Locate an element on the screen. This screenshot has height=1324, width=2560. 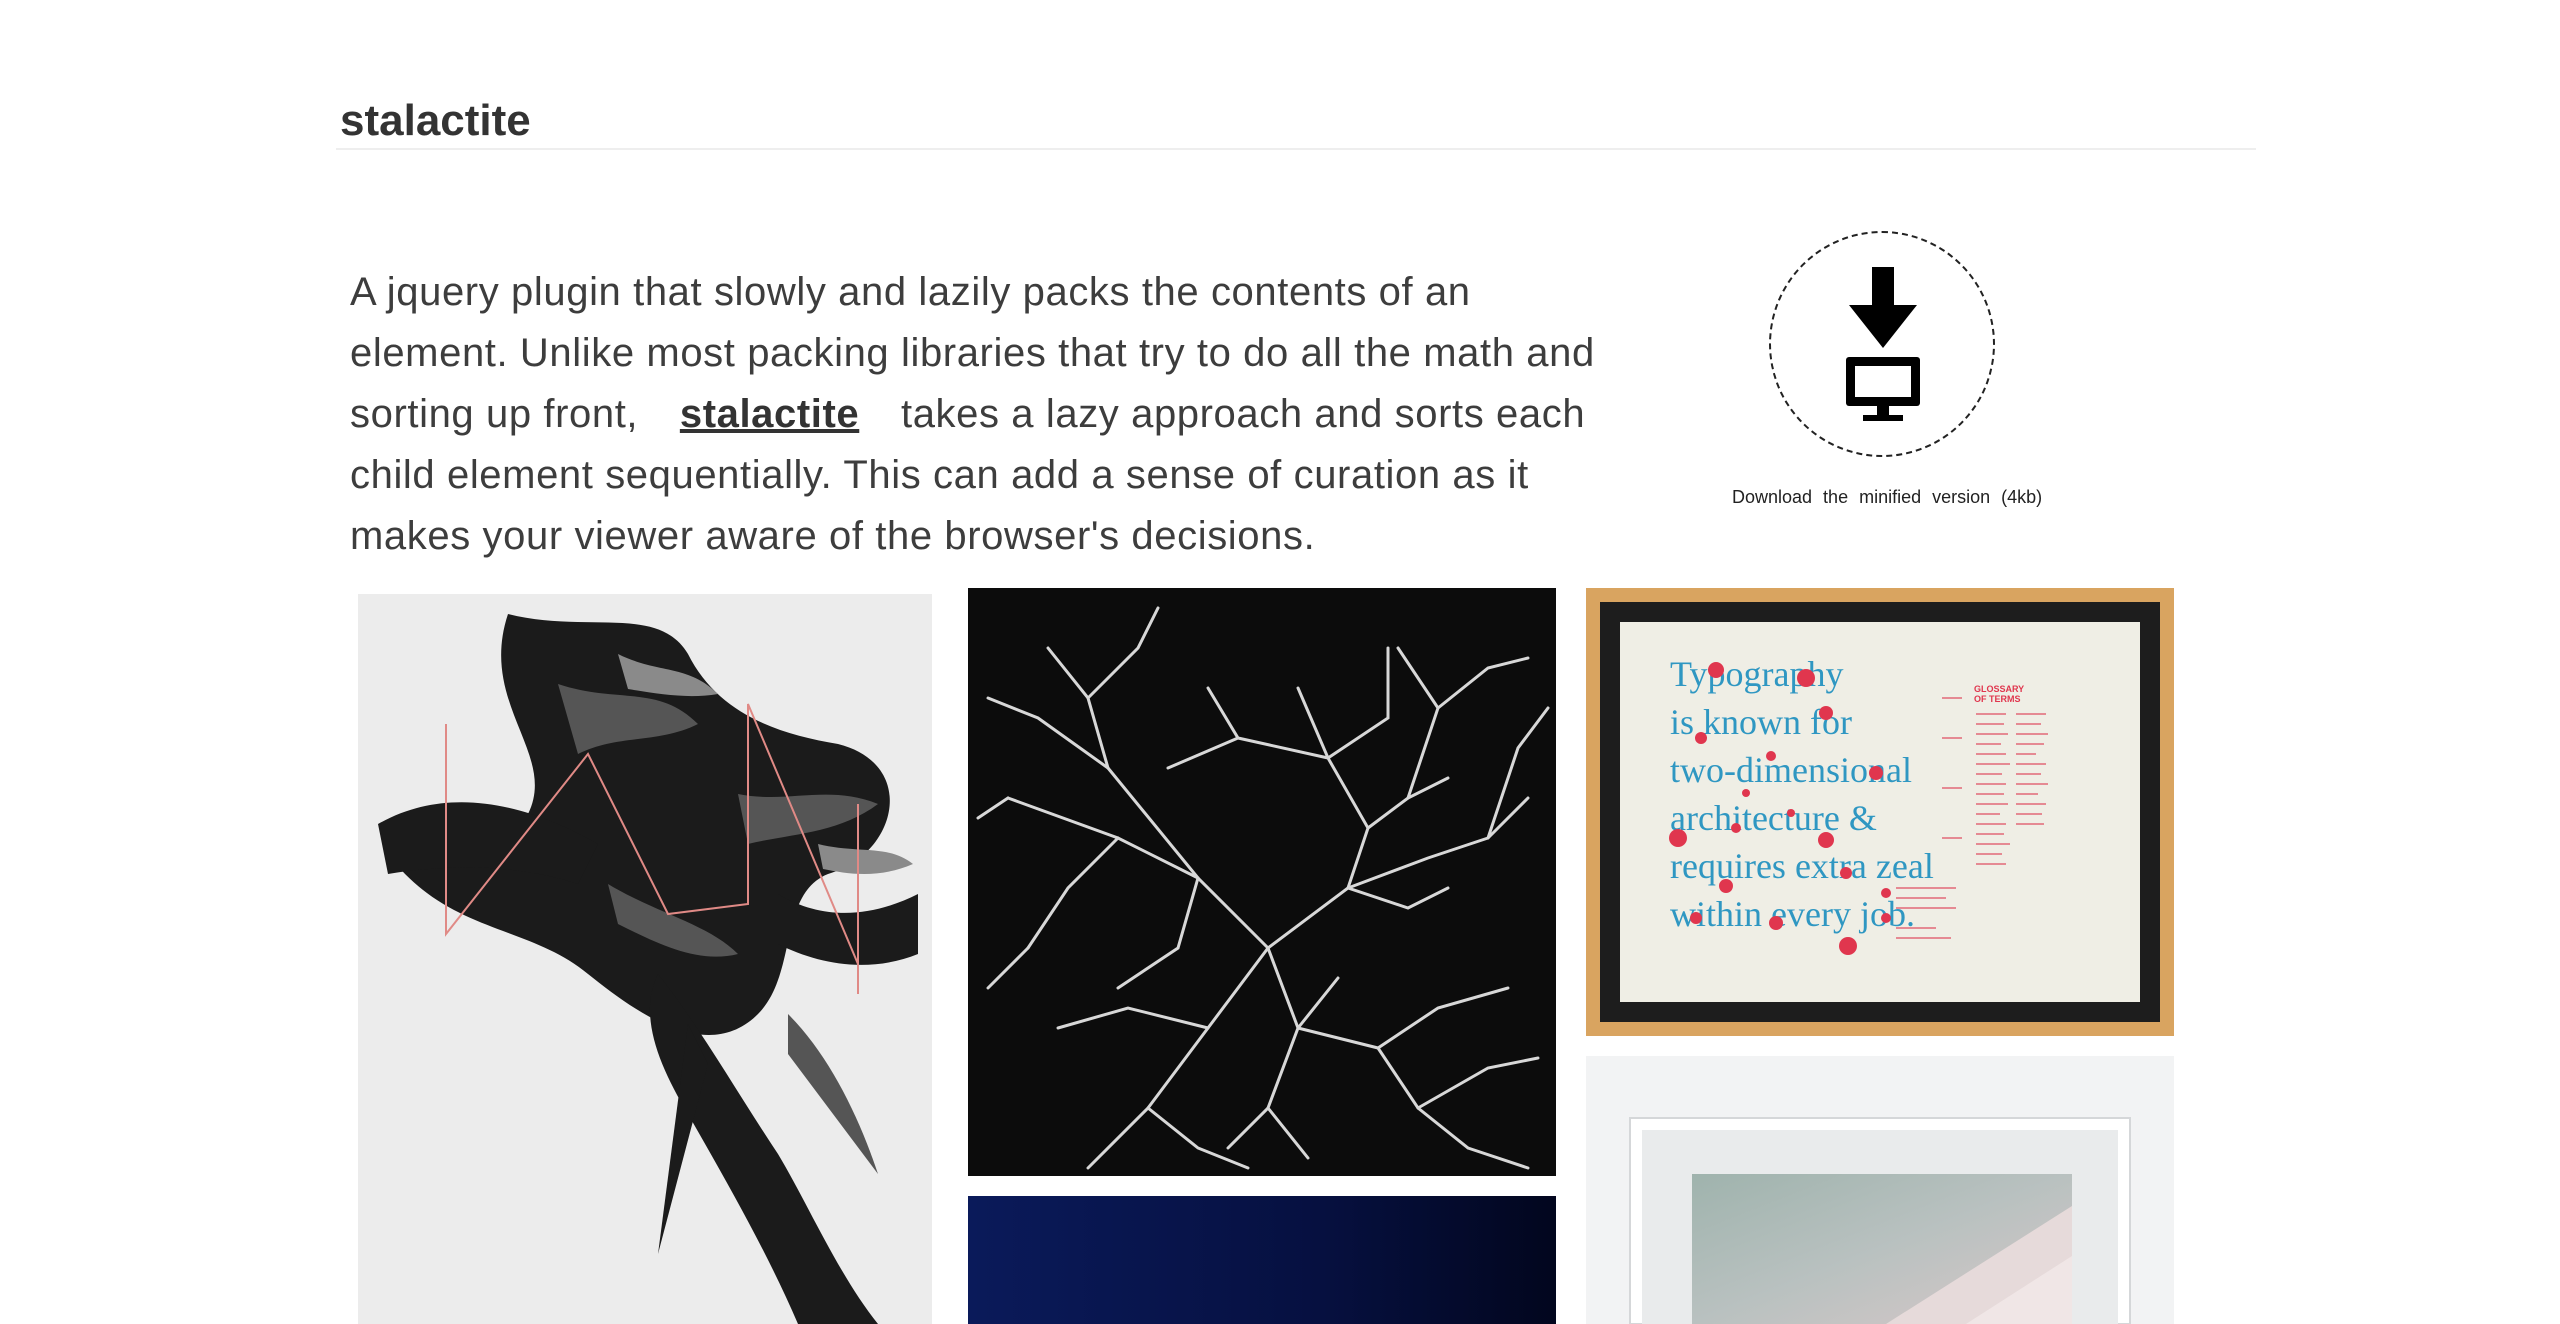
night-sky-artwork is located at coordinates (1262, 1260).